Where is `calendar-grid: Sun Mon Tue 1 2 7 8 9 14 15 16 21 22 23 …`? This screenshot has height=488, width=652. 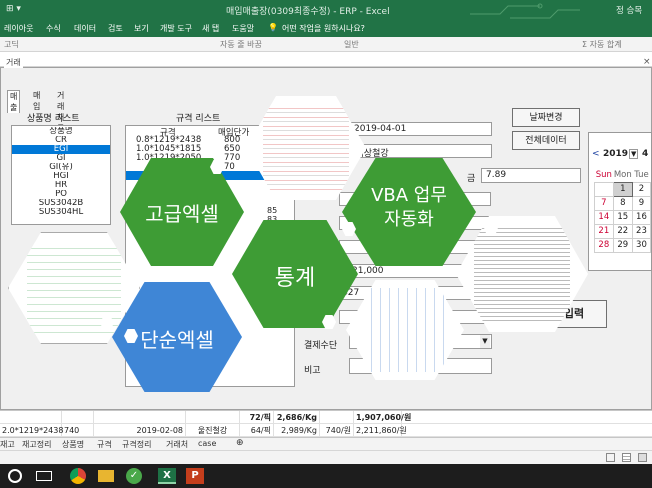 calendar-grid: Sun Mon Tue 1 2 7 8 9 14 15 16 21 22 23 … is located at coordinates (623, 210).